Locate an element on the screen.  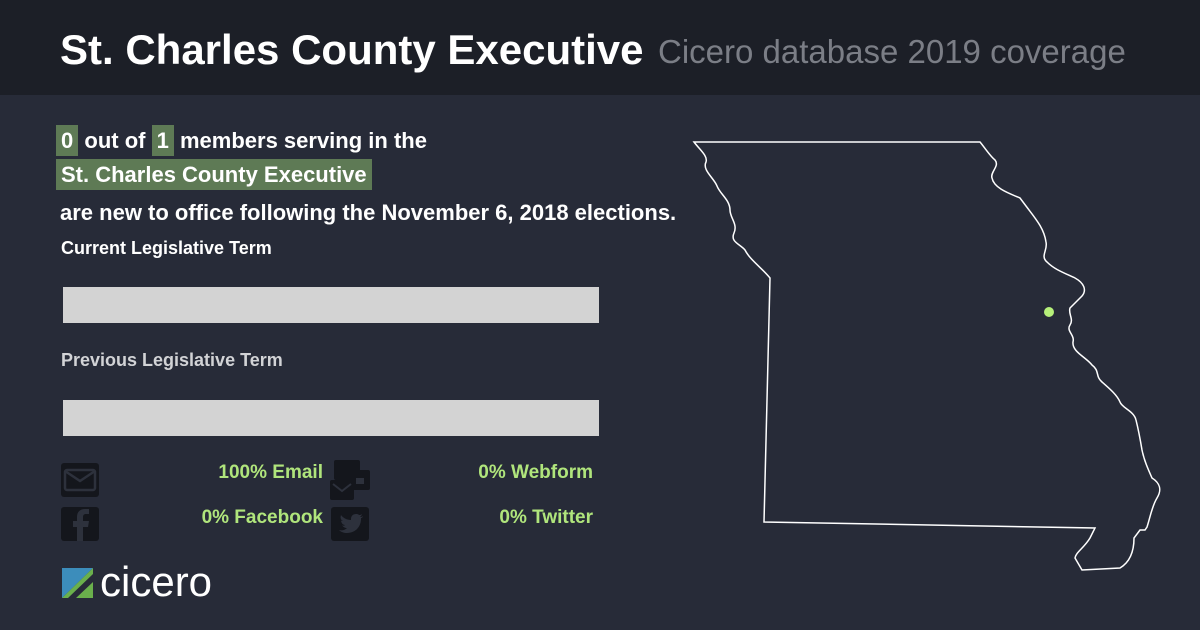
total-member-count: 1 is located at coordinates (162, 140).